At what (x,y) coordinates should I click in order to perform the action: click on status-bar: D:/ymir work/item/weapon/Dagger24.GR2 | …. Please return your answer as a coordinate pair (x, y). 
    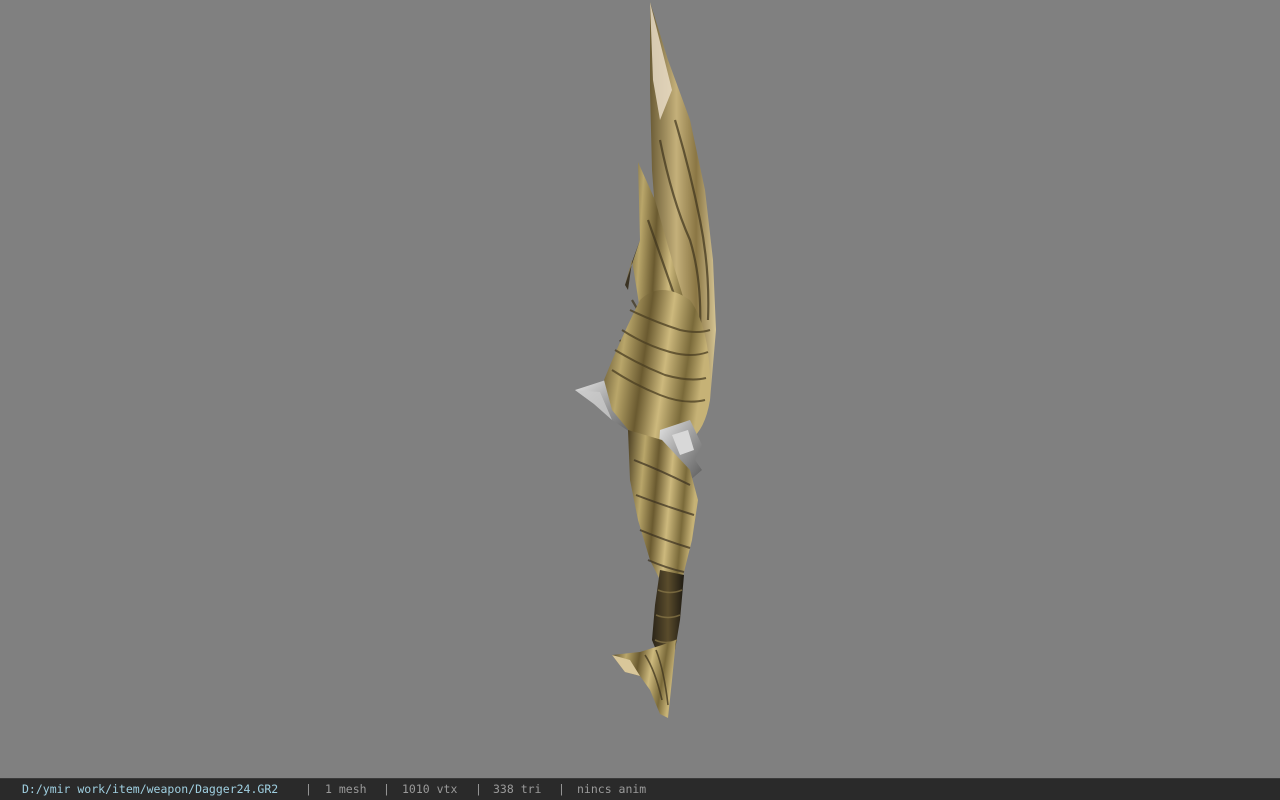
    Looking at the image, I should click on (640, 789).